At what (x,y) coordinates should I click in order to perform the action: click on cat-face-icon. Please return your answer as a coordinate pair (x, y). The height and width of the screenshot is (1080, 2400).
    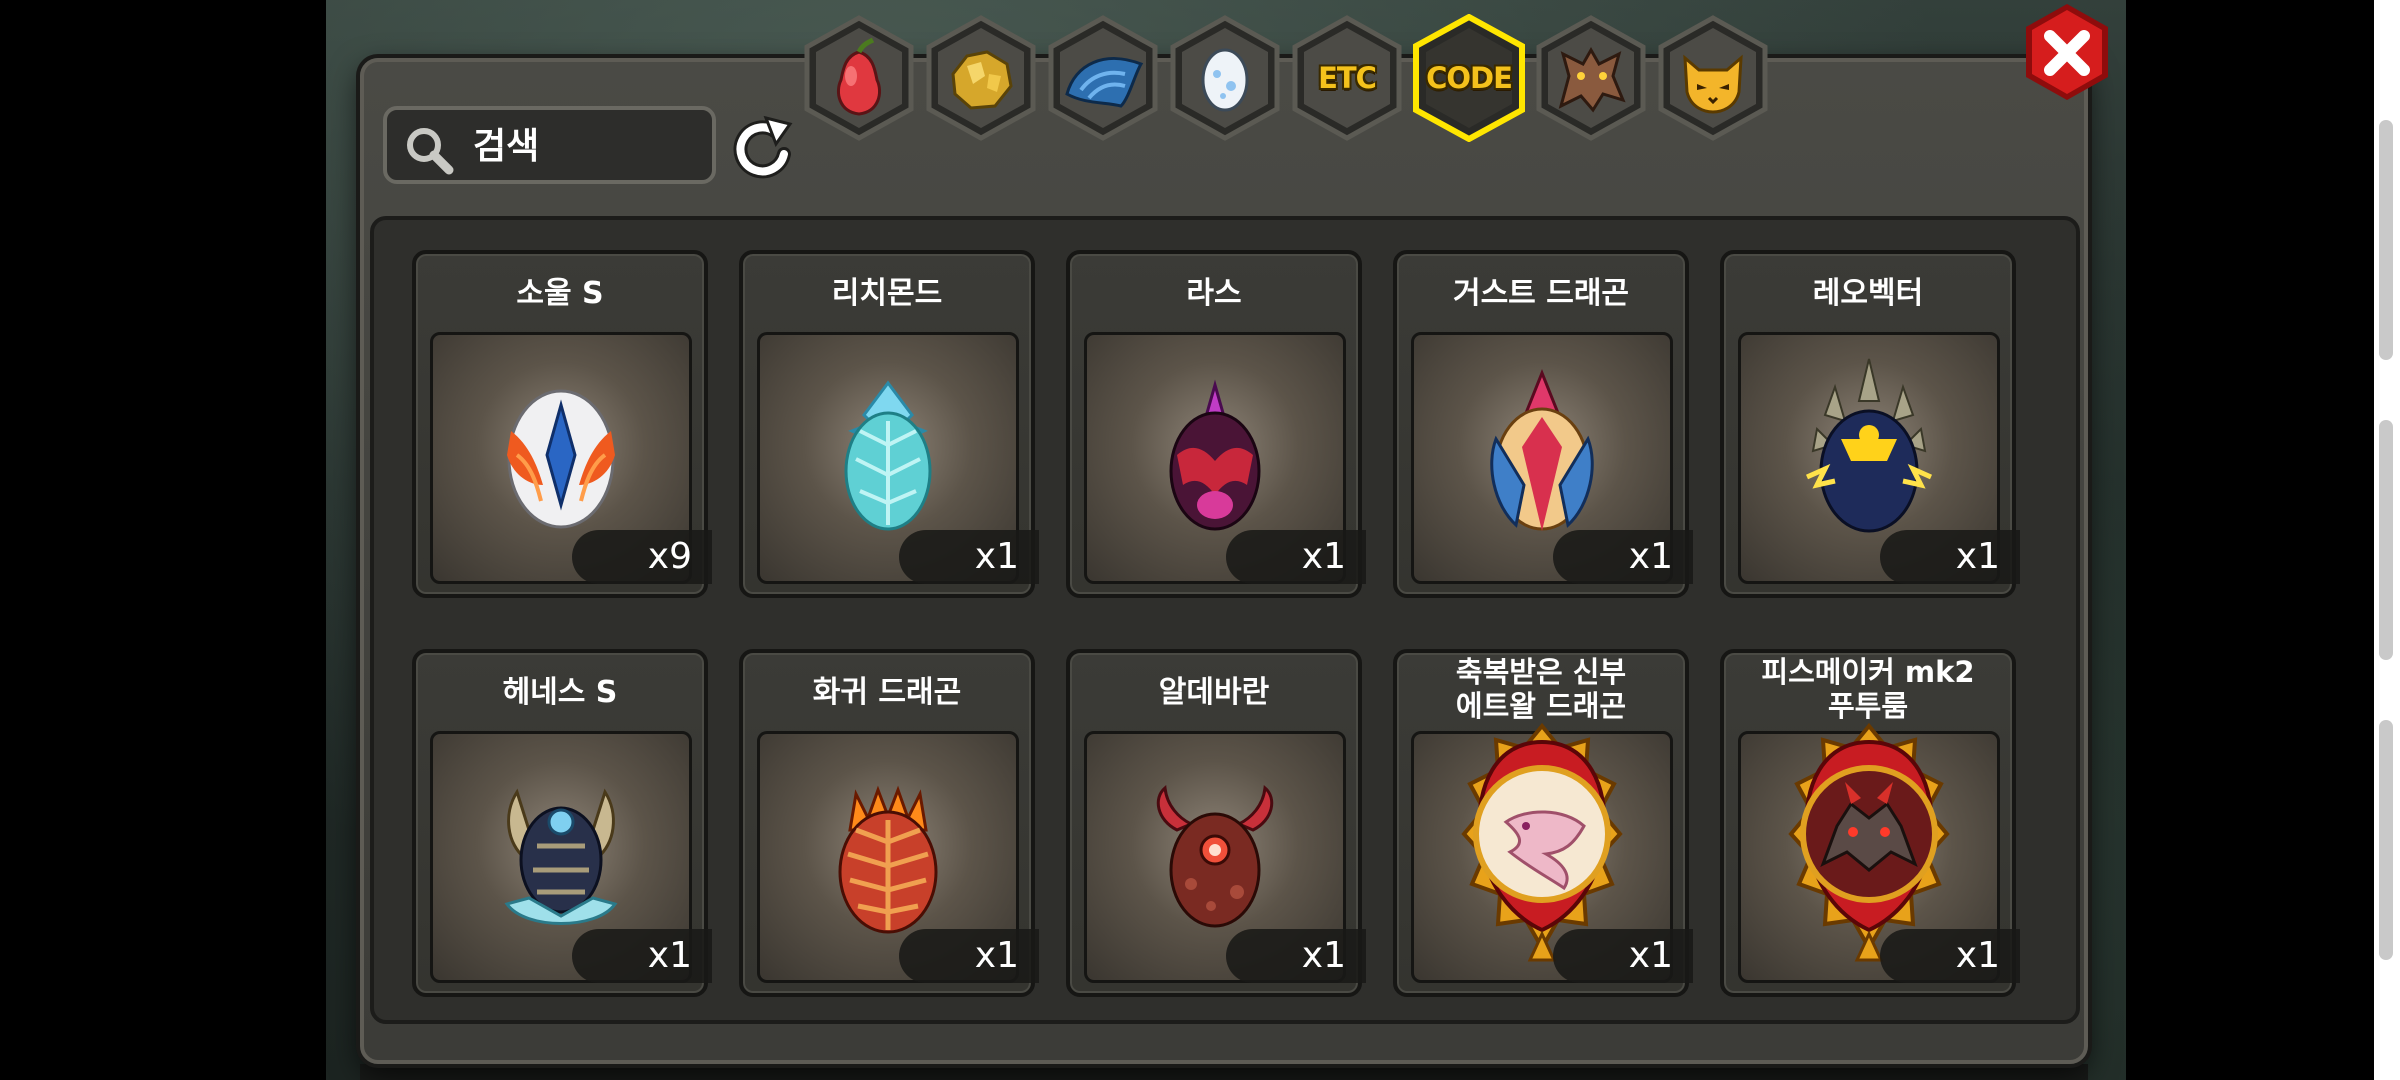
    Looking at the image, I should click on (1713, 84).